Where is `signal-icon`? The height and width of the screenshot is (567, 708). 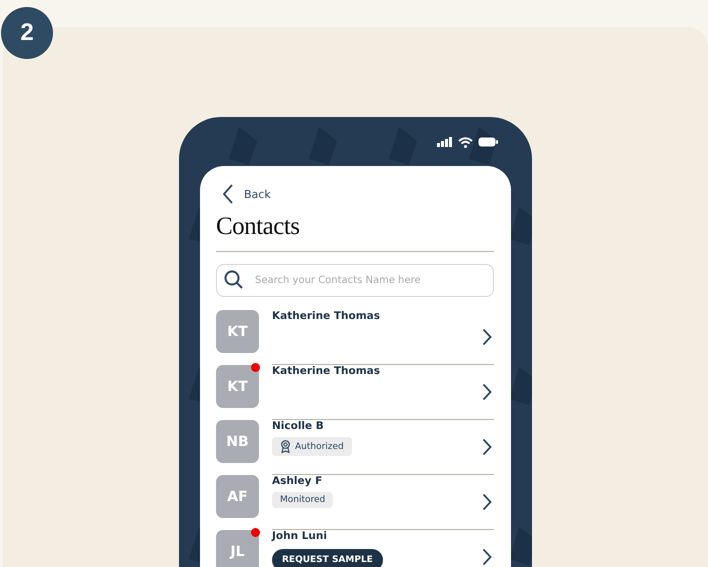 signal-icon is located at coordinates (445, 142).